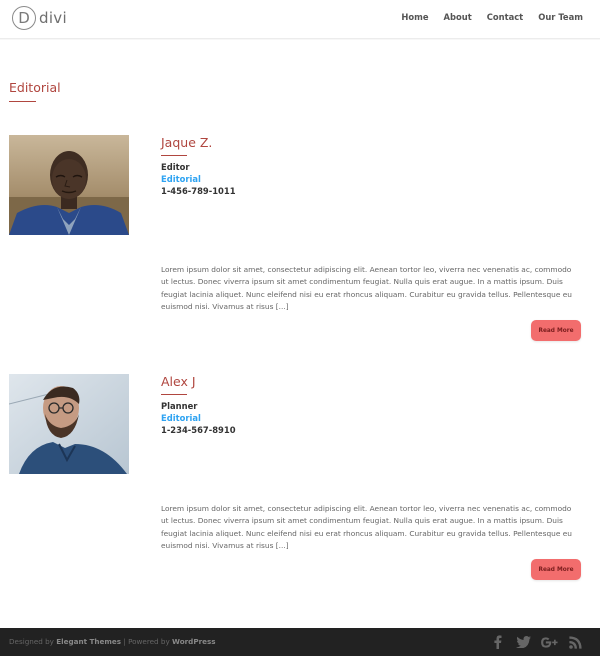 This screenshot has width=600, height=656. Describe the element at coordinates (35, 87) in the screenshot. I see `section-title: Editorial` at that location.